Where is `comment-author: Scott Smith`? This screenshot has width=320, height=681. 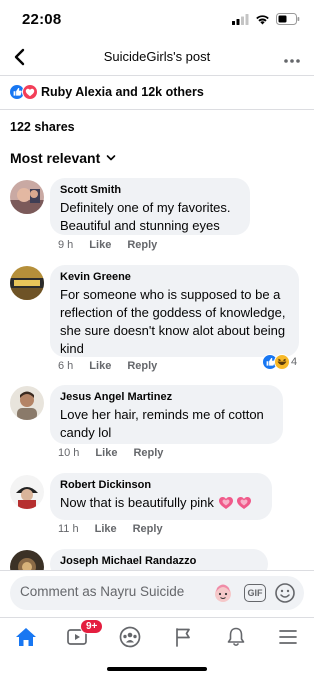 comment-author: Scott Smith is located at coordinates (150, 190).